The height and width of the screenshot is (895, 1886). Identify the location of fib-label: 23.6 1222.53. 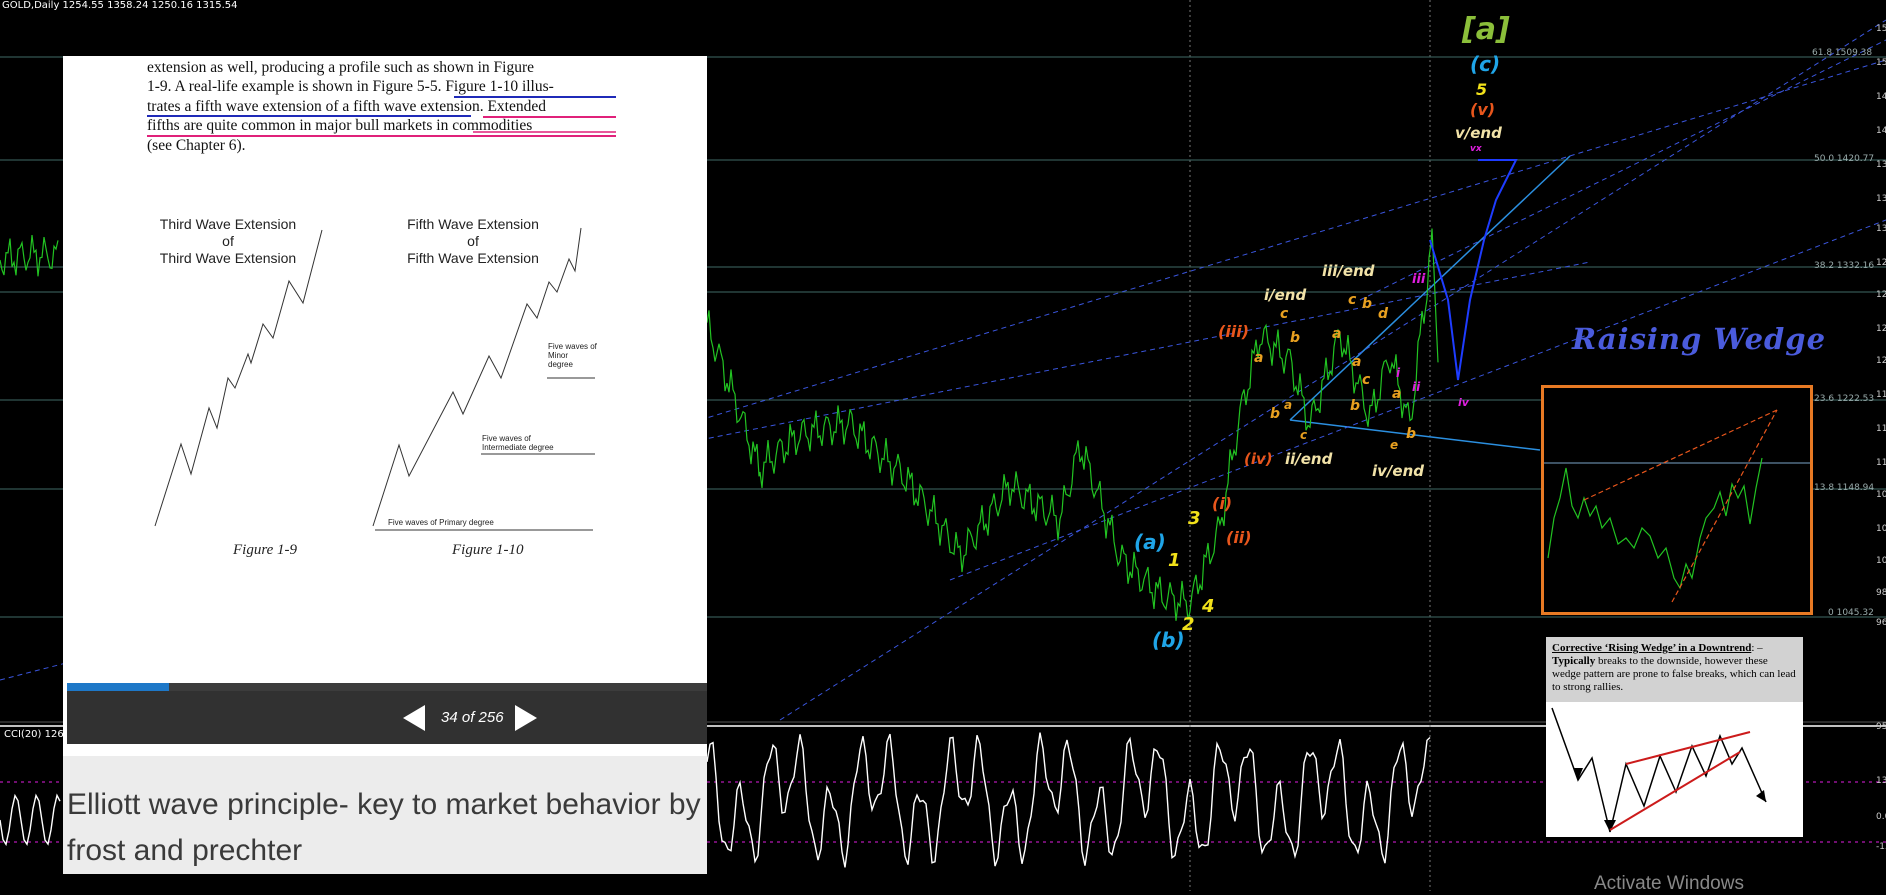
(1844, 399).